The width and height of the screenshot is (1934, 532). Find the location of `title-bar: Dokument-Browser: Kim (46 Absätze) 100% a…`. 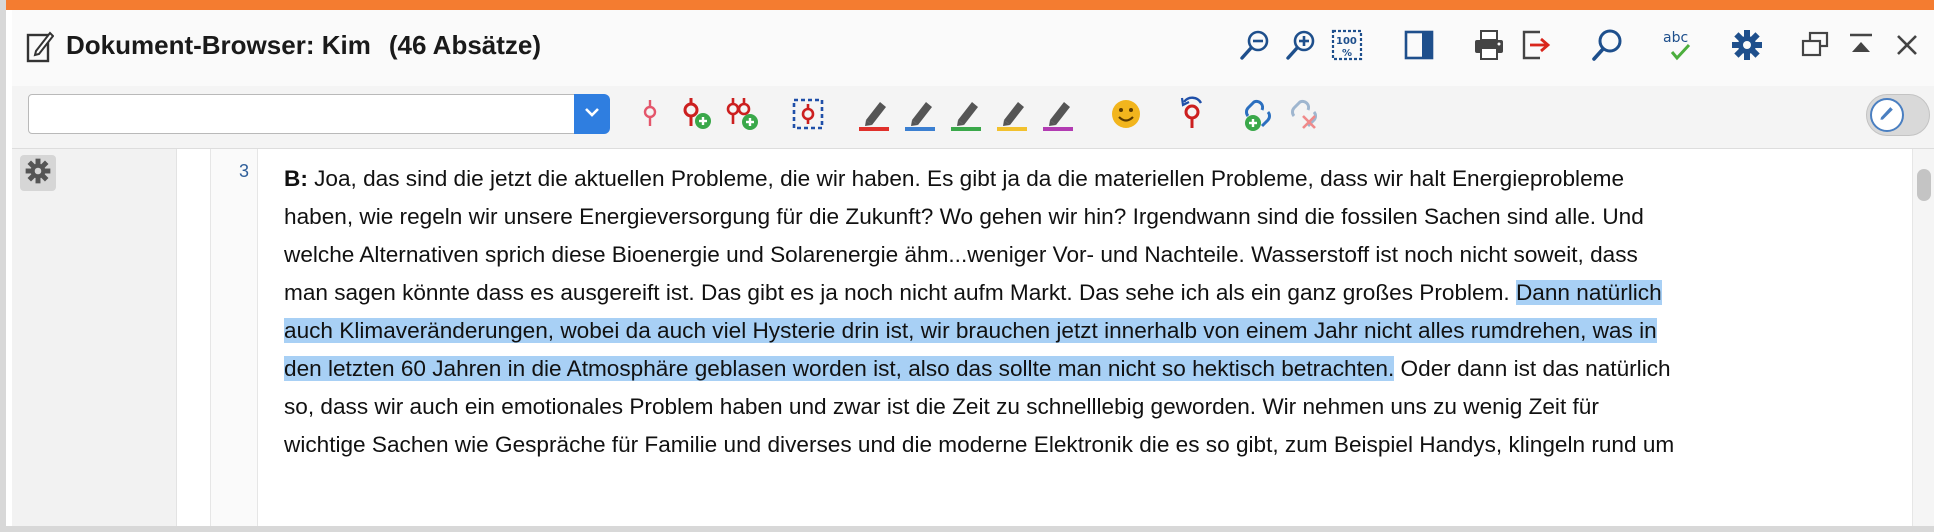

title-bar: Dokument-Browser: Kim (46 Absätze) 100% a… is located at coordinates (973, 48).